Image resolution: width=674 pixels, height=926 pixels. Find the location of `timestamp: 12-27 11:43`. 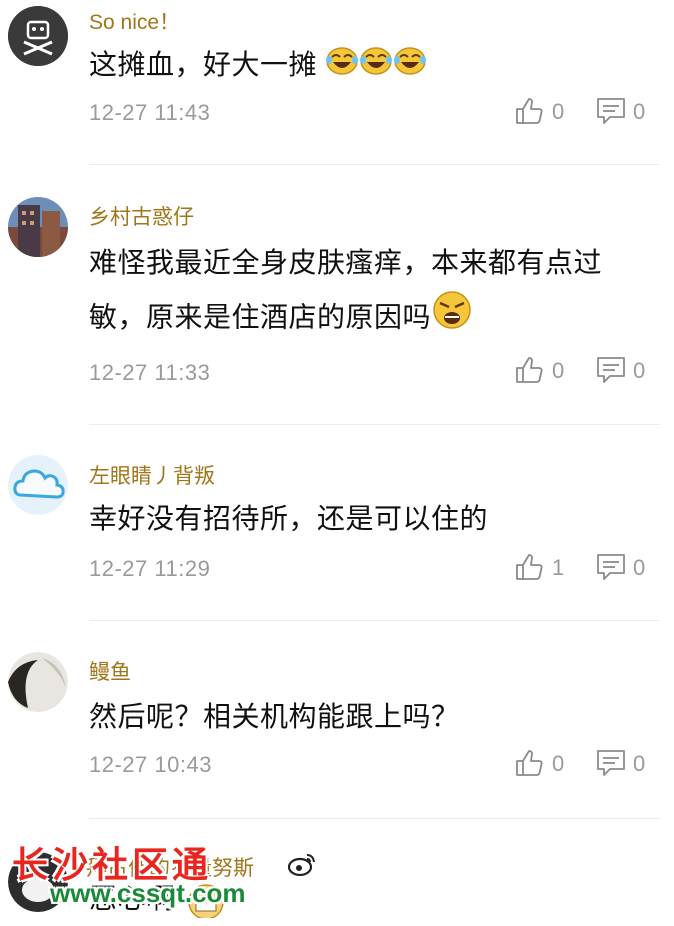

timestamp: 12-27 11:43 is located at coordinates (150, 112).